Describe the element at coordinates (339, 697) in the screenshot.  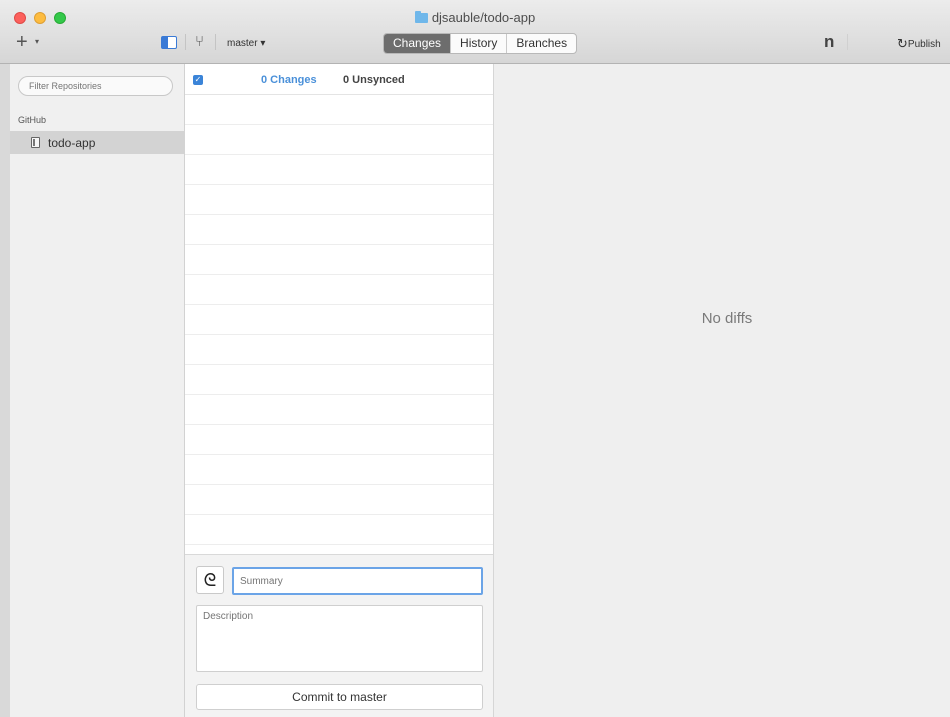
I see `commit-button: Commit to master` at that location.